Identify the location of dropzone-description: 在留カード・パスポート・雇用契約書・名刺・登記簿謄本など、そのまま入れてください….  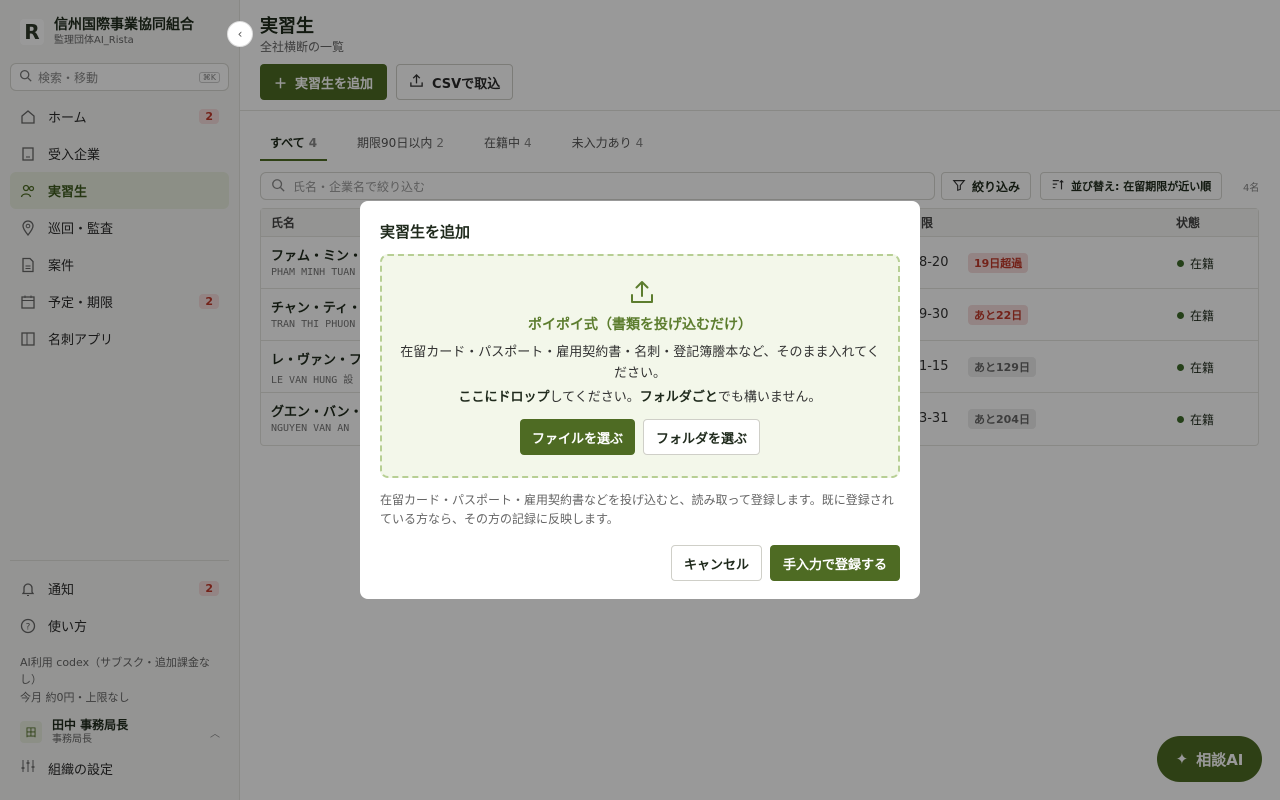
(640, 363).